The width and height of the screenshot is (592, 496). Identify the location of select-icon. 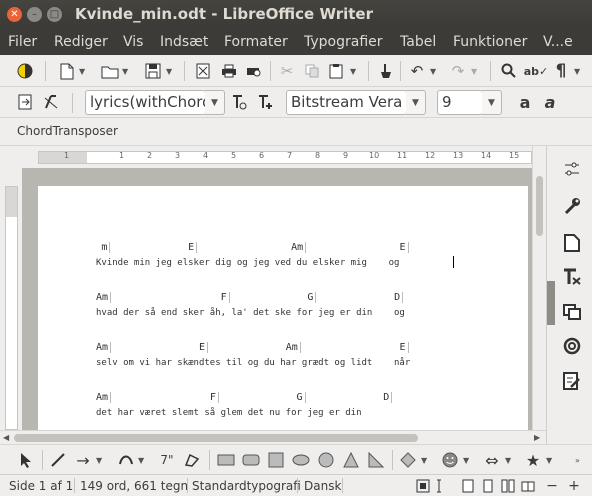
(26, 460).